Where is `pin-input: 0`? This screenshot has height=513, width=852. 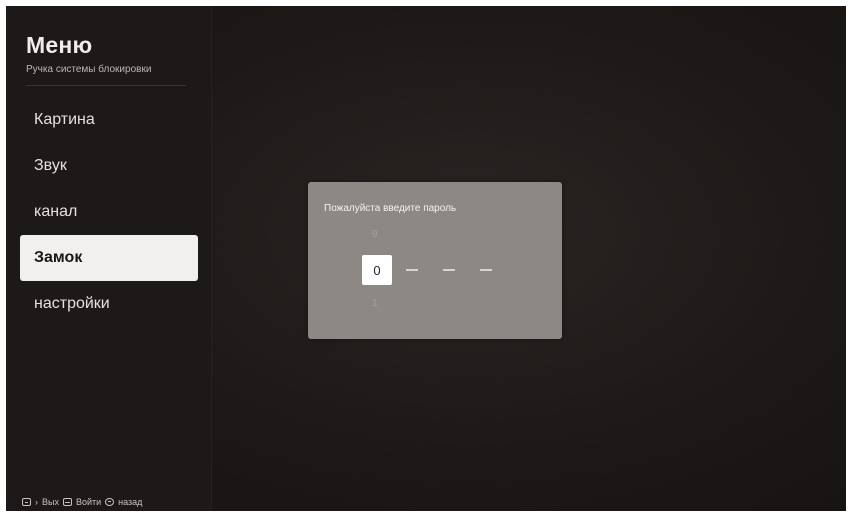 pin-input: 0 is located at coordinates (432, 270).